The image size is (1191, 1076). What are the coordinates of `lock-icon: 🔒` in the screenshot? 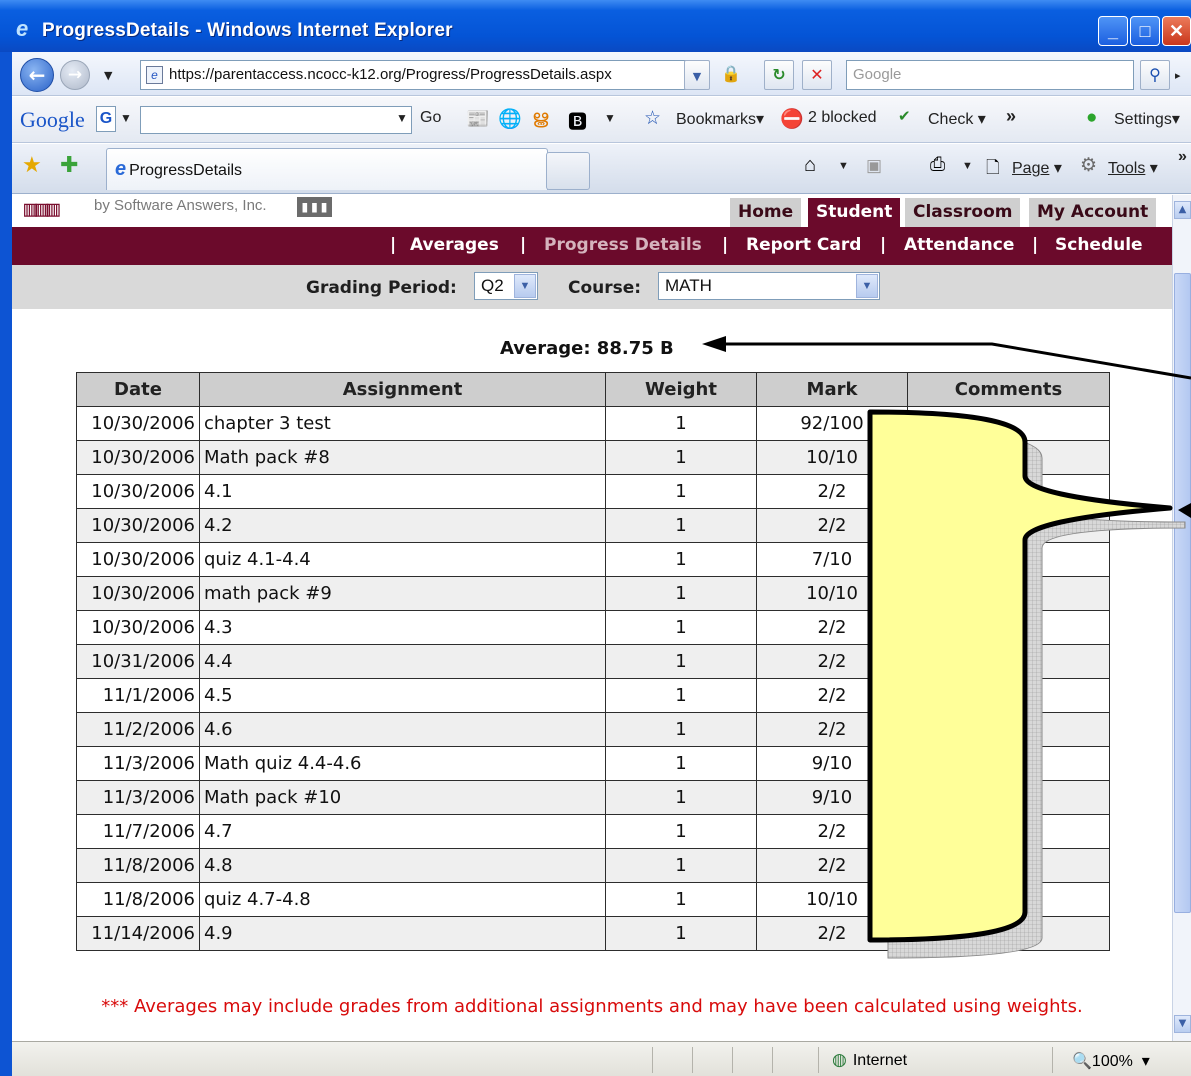 It's located at (731, 75).